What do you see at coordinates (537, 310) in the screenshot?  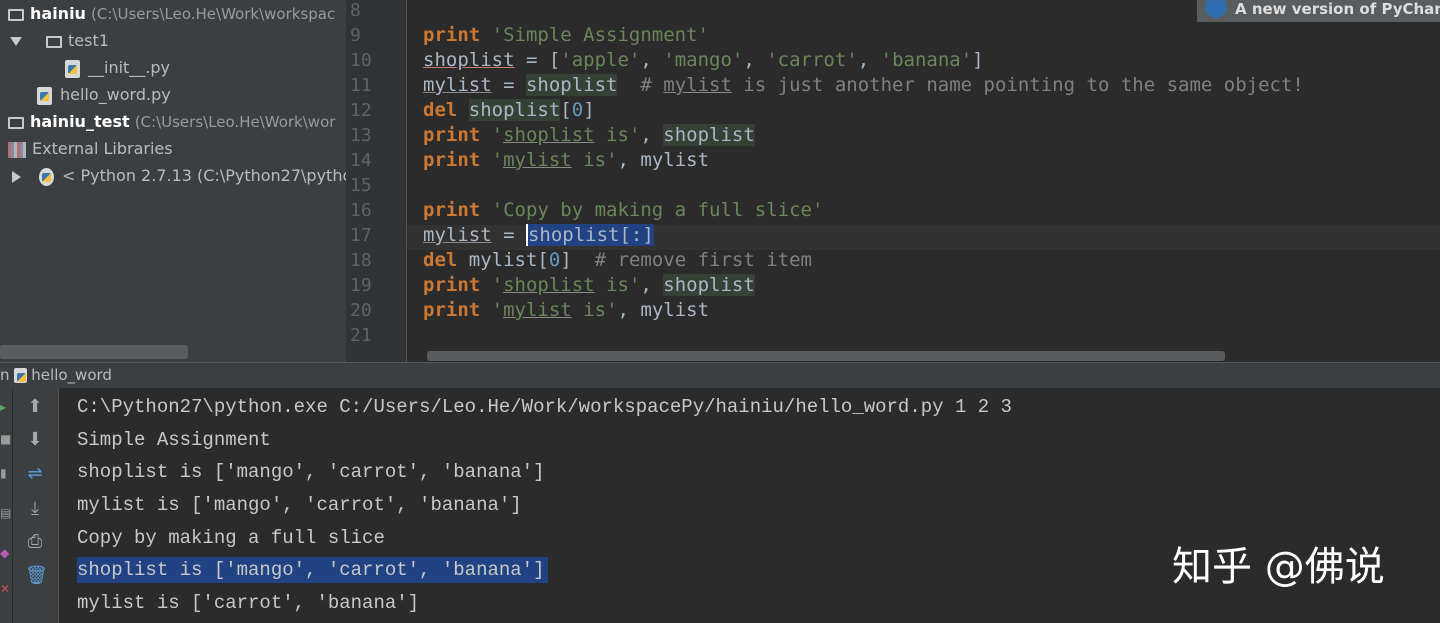 I see `string-literal: mylist` at bounding box center [537, 310].